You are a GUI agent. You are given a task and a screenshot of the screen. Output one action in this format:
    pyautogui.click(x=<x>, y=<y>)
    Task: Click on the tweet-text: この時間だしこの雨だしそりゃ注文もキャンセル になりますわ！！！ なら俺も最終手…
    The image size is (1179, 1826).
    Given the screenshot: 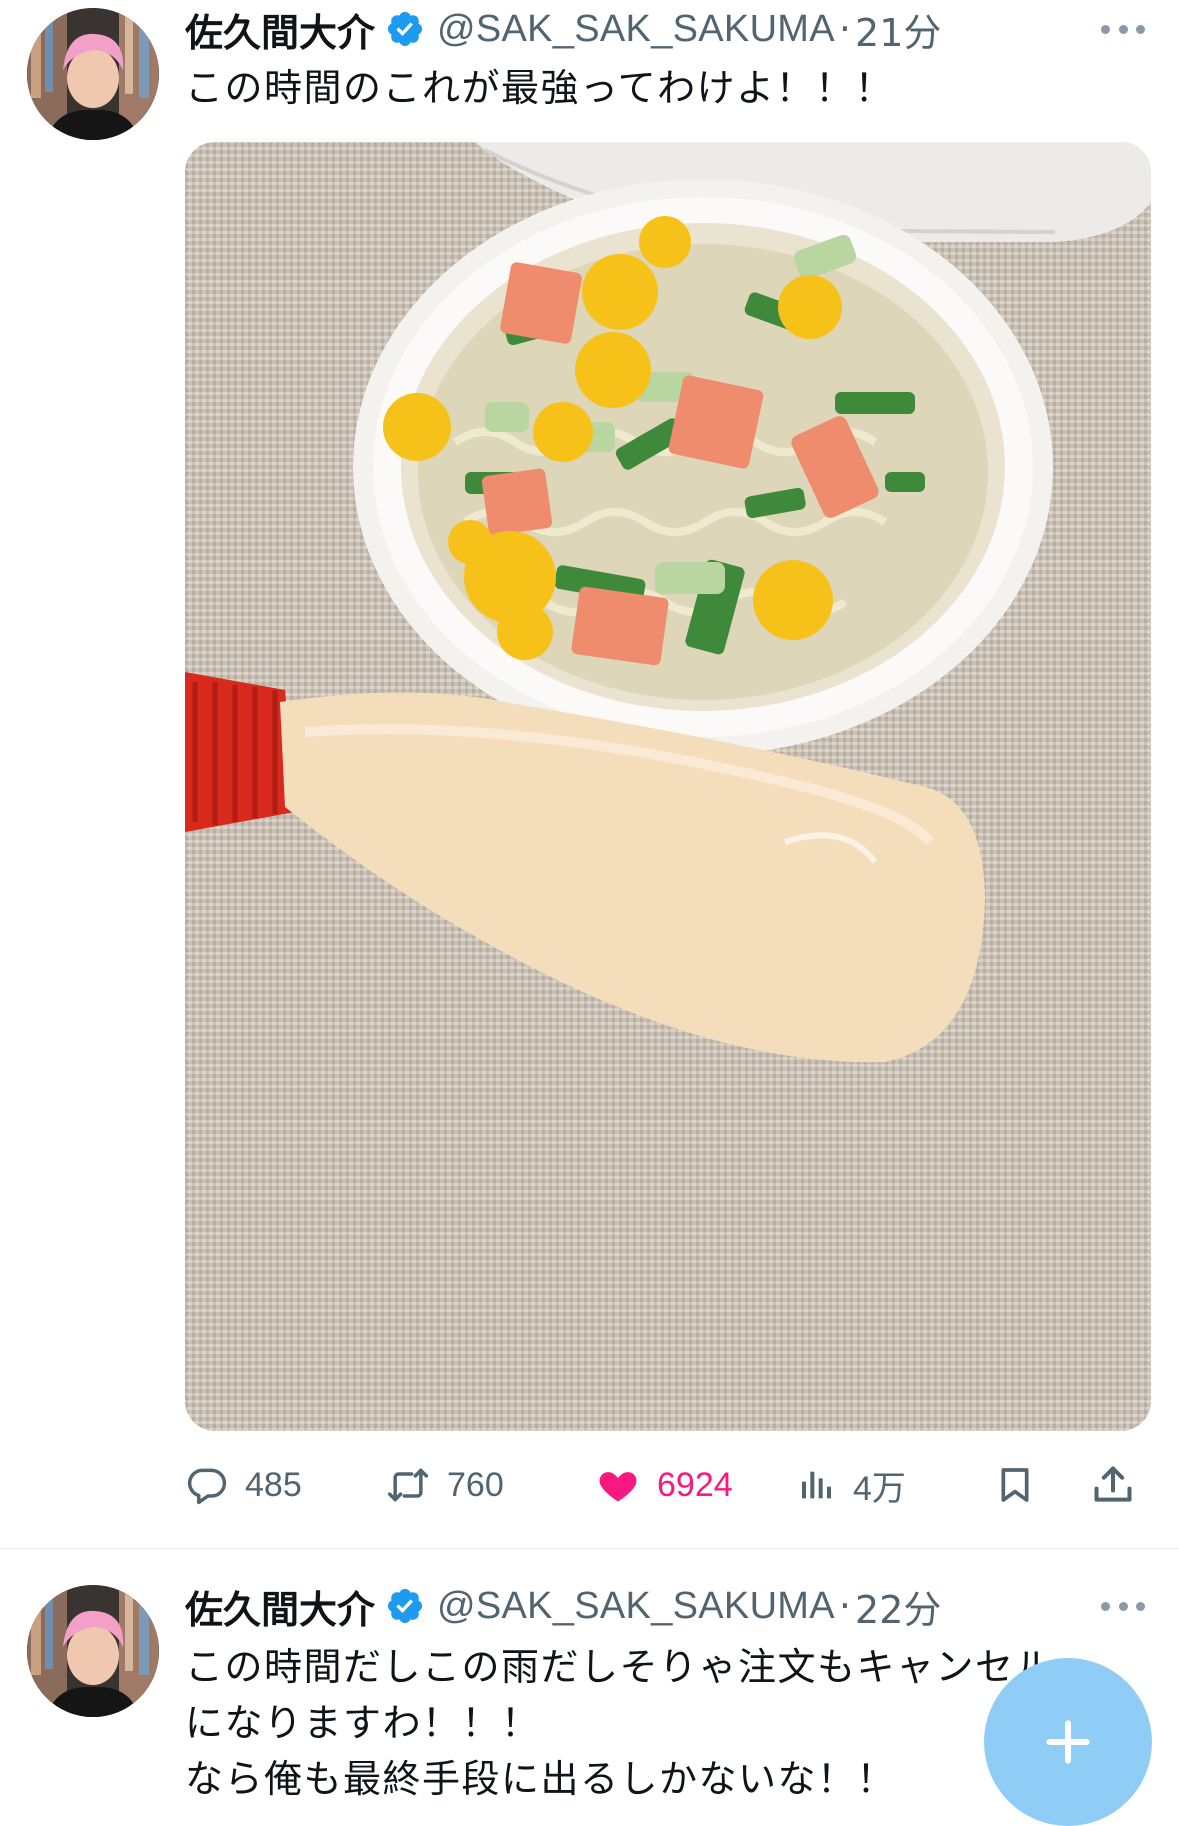 What is the action you would take?
    pyautogui.click(x=655, y=1723)
    